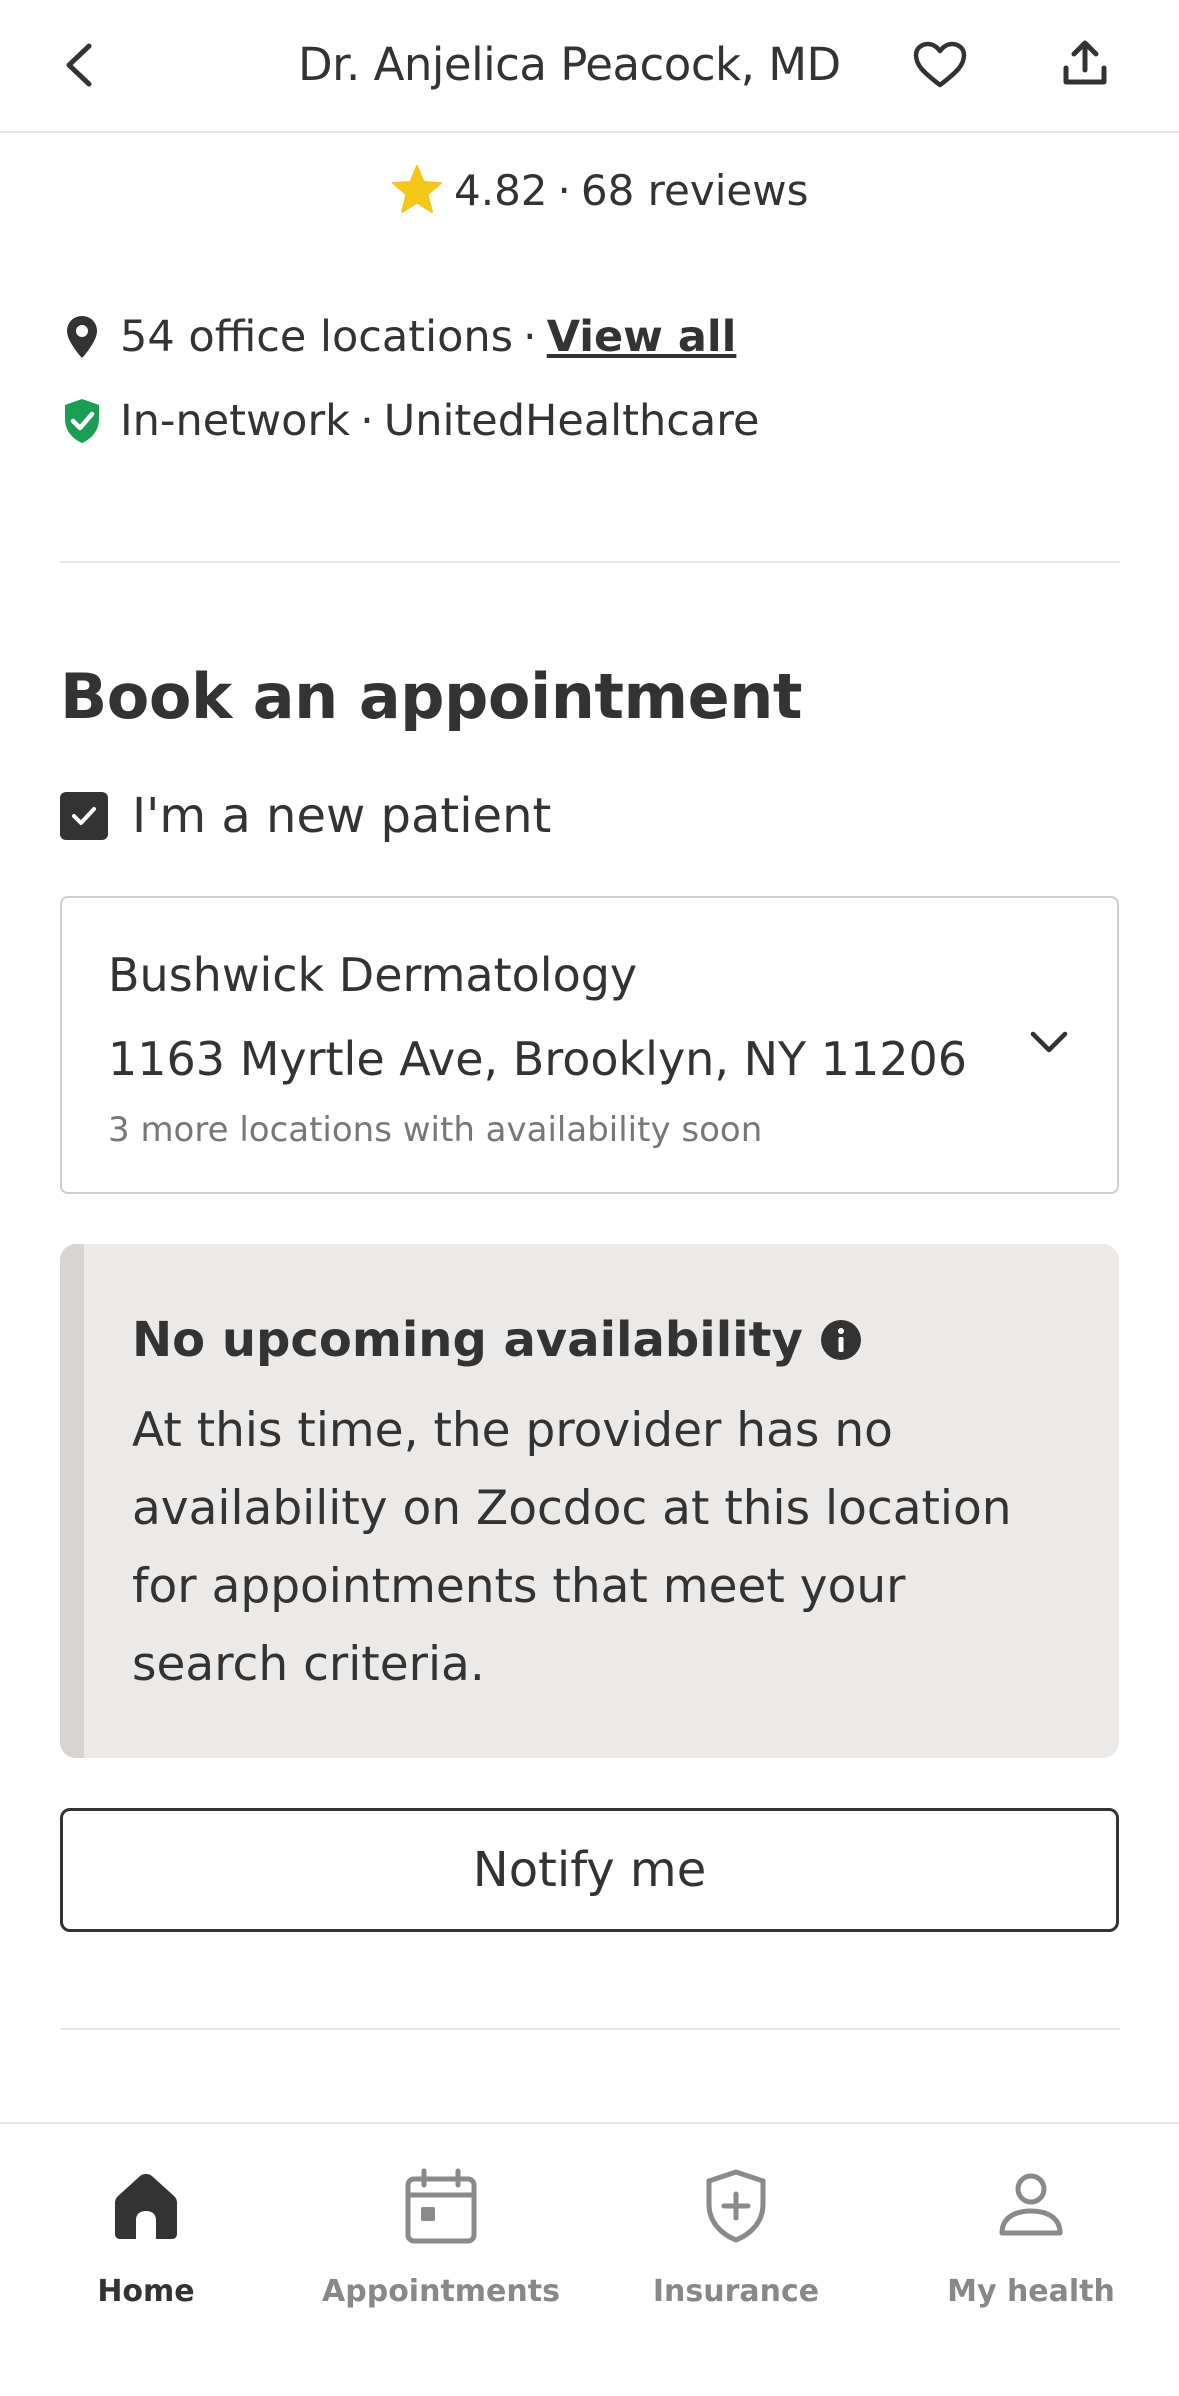 The image size is (1179, 2396). I want to click on share-button, so click(1085, 63).